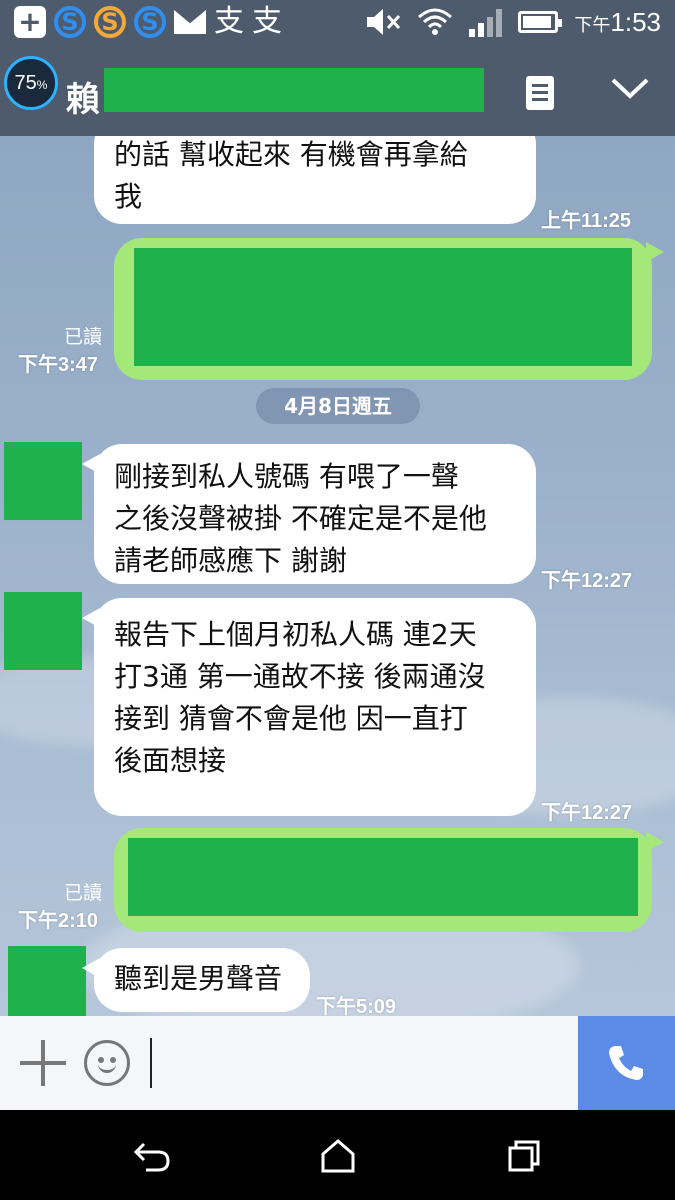  I want to click on status-time: 下午1:53, so click(617, 22).